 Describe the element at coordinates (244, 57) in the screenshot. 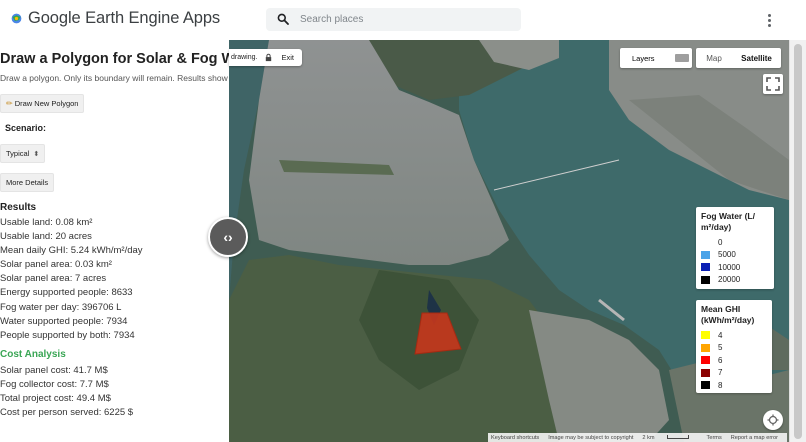

I see `drawing-status-text: drawing.` at that location.